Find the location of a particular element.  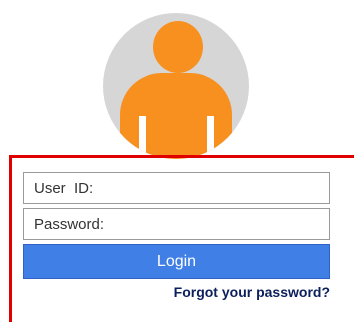

user-id-input is located at coordinates (176, 188).